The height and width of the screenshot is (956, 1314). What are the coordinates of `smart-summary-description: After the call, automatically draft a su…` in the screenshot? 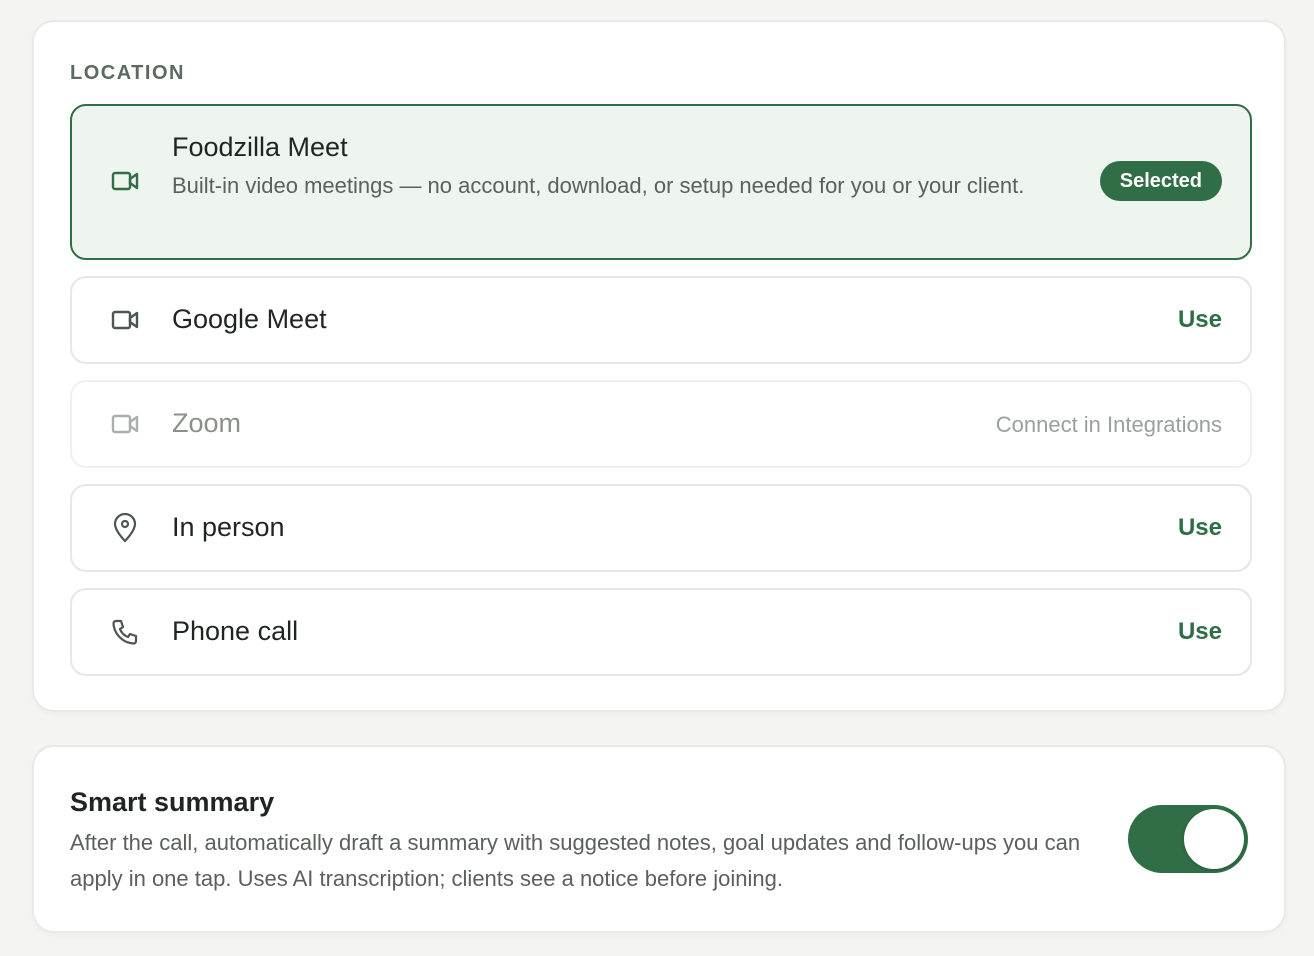 It's located at (575, 860).